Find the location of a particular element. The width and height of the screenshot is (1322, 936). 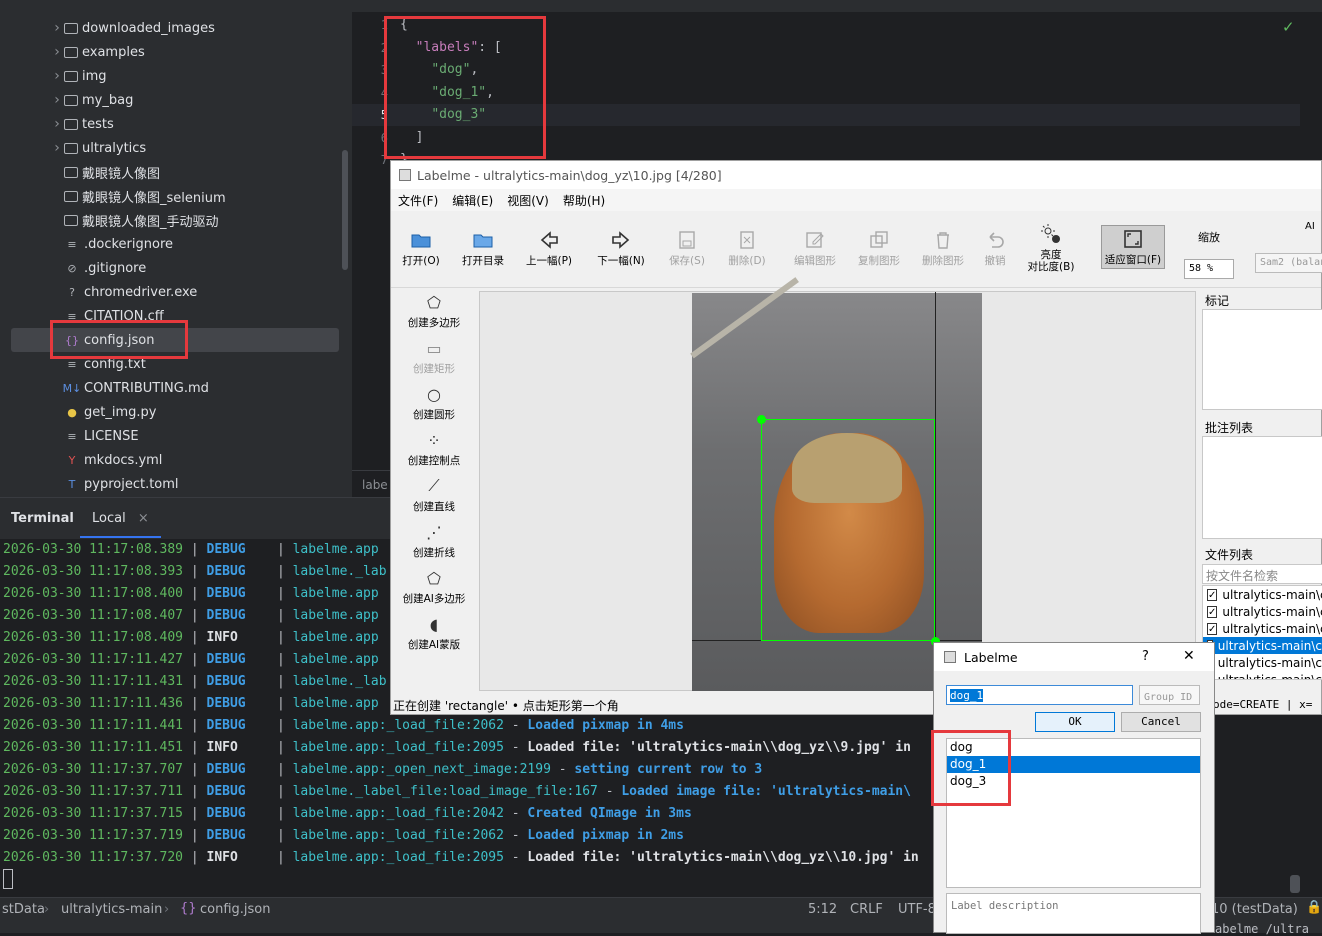

tree-item: ● get_img.py is located at coordinates (176, 412).